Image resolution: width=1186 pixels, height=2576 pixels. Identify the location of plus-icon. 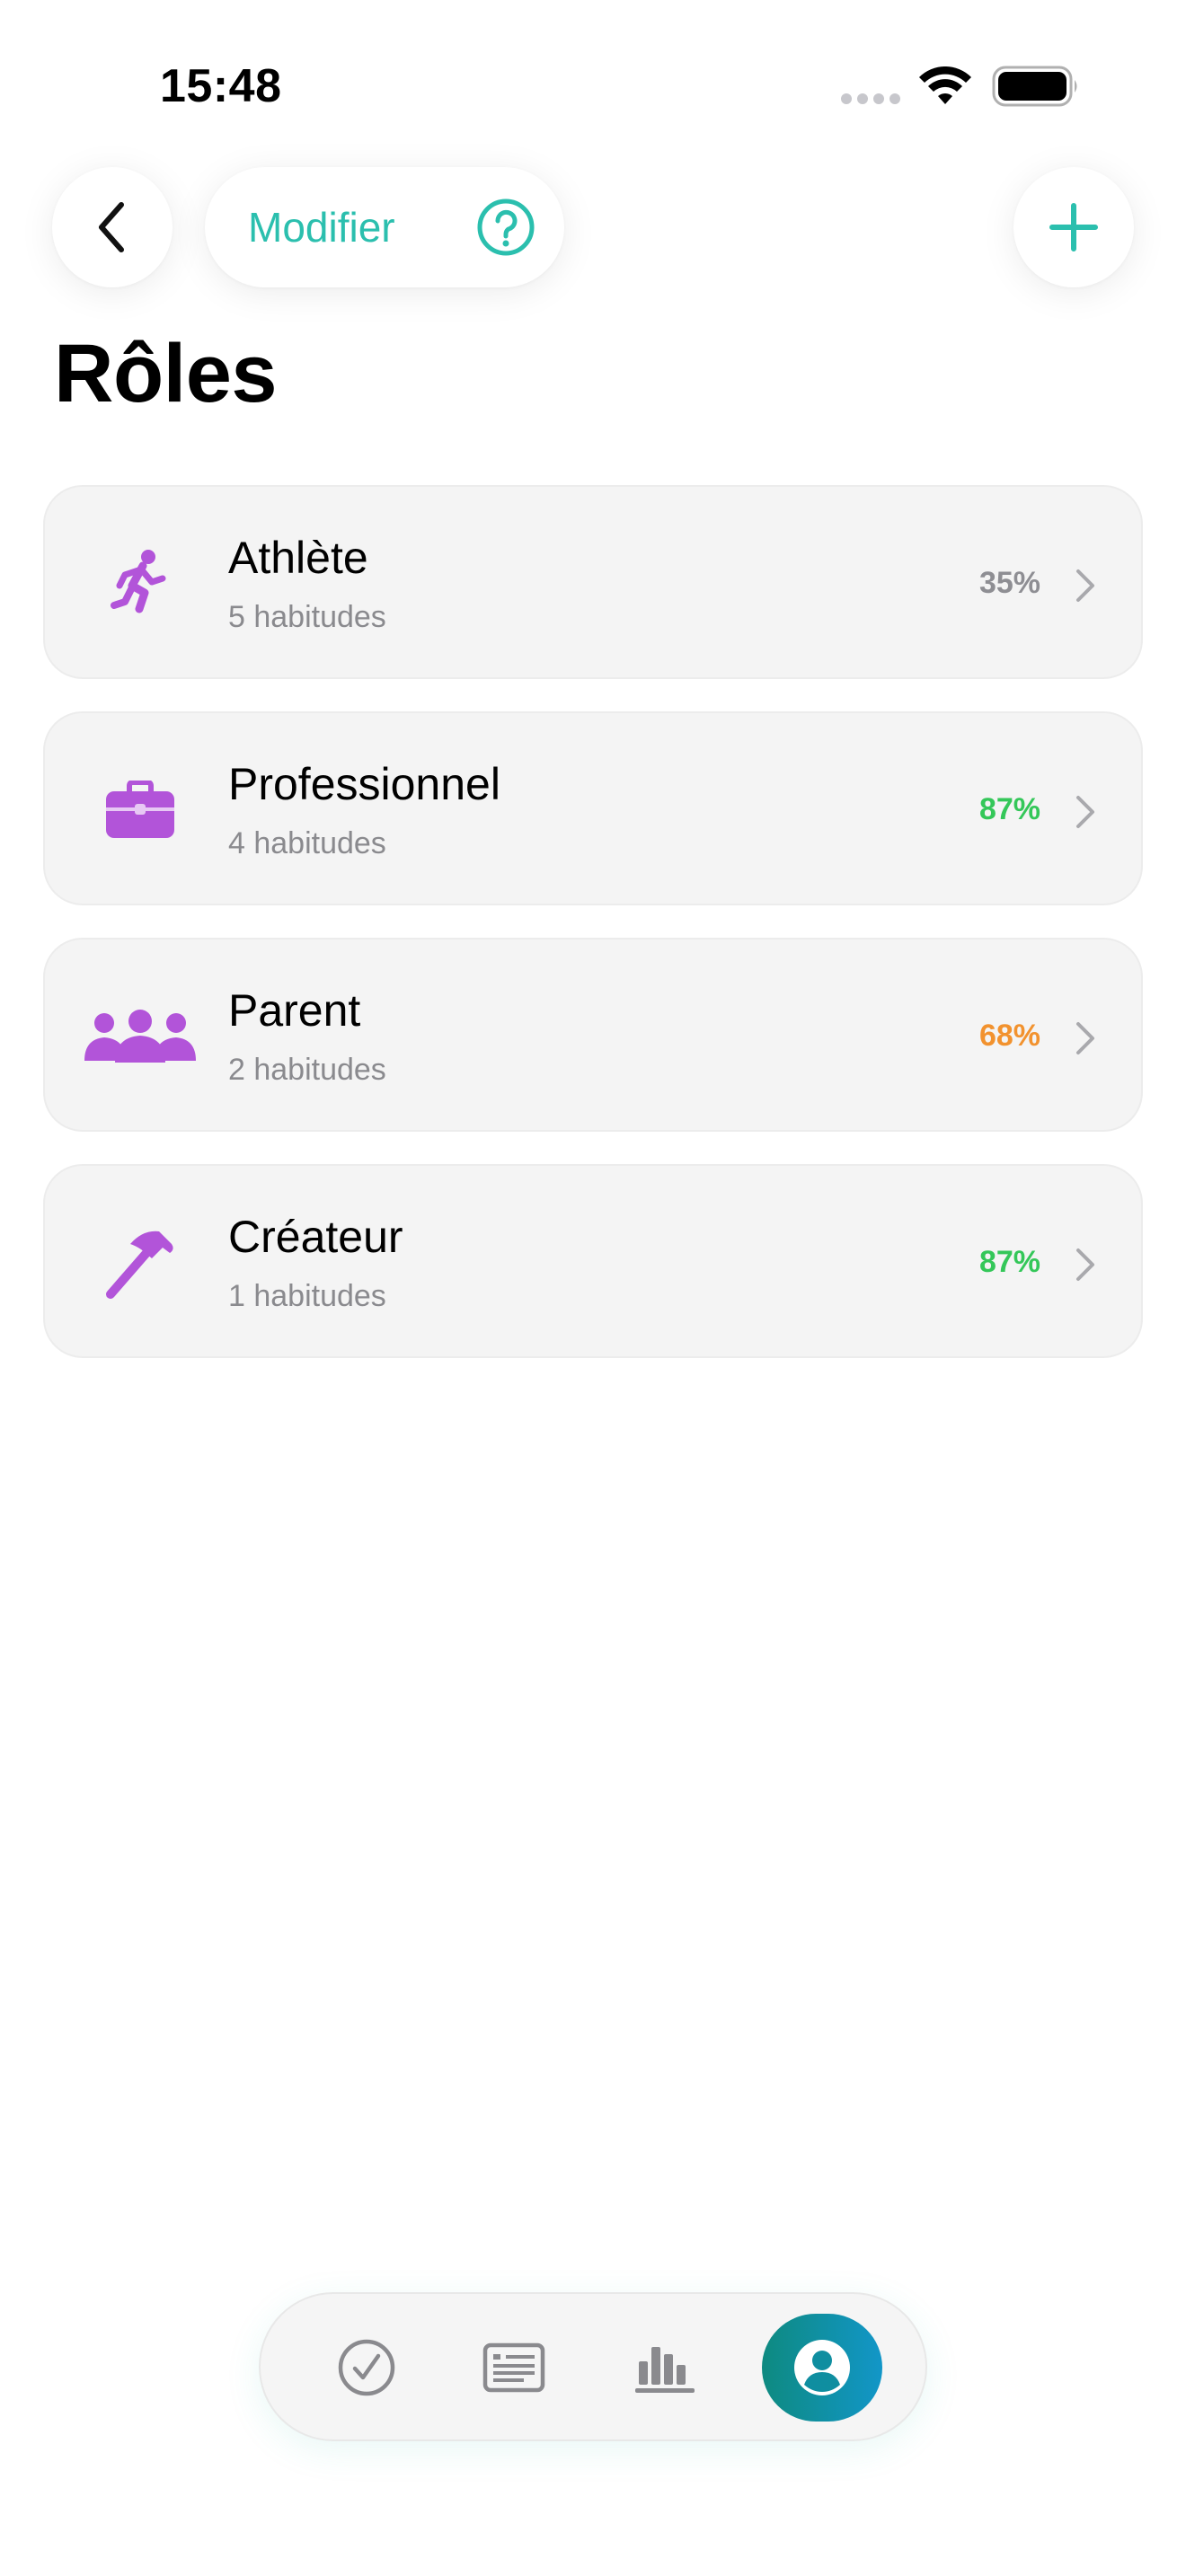
(1073, 227).